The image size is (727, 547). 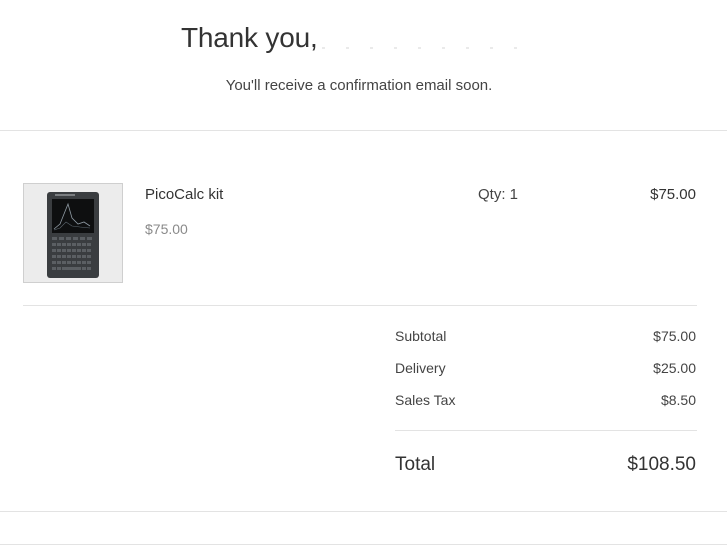 I want to click on footer-divider-bottom, so click(x=363, y=544).